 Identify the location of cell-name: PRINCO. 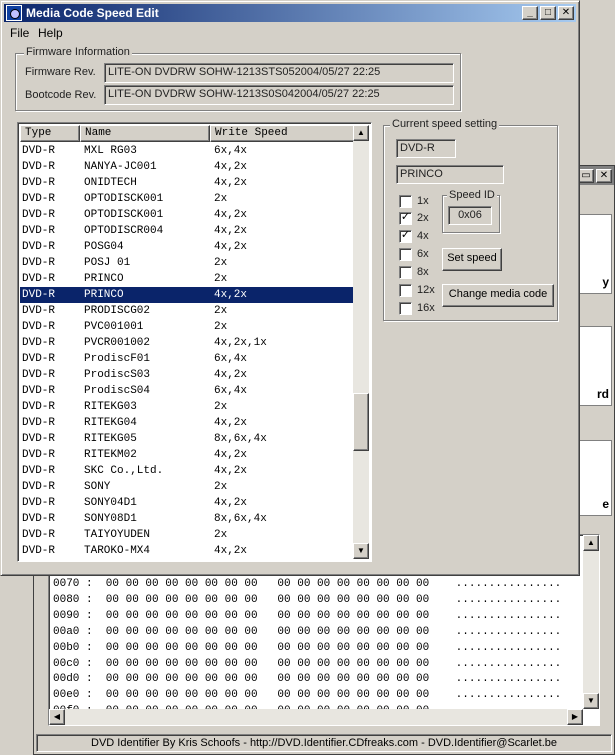
(104, 279).